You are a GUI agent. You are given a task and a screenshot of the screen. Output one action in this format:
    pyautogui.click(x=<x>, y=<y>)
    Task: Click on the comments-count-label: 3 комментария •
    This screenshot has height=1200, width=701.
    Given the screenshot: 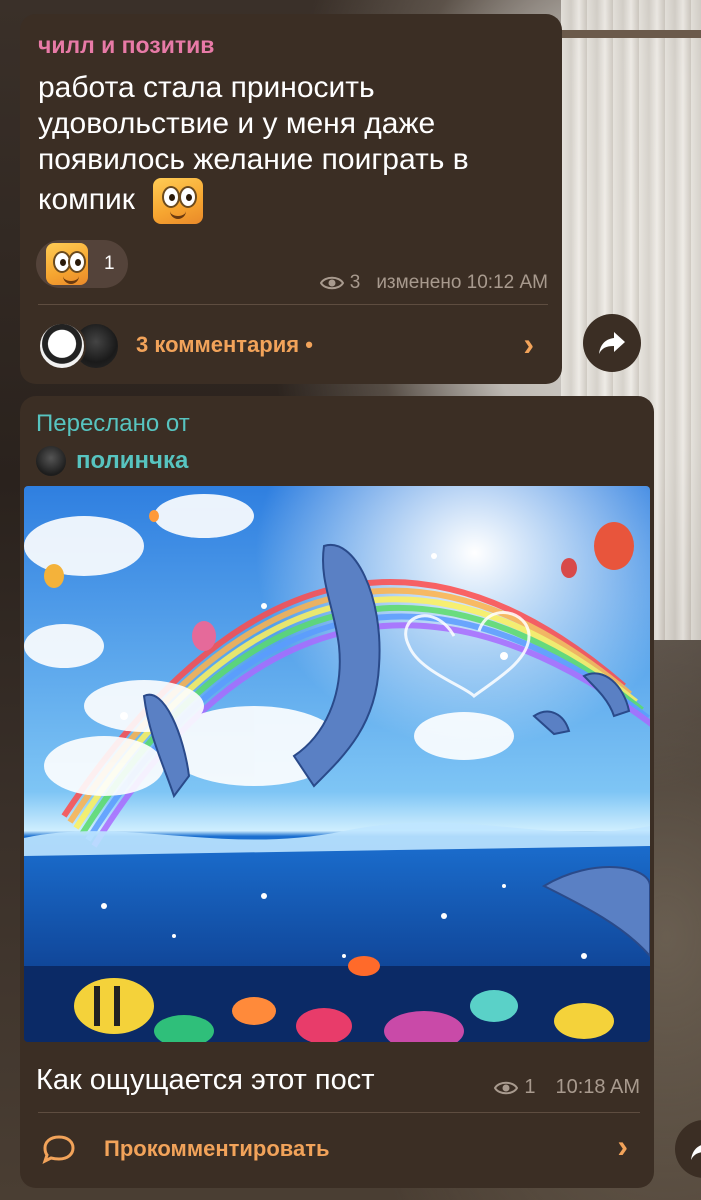 What is the action you would take?
    pyautogui.click(x=224, y=344)
    